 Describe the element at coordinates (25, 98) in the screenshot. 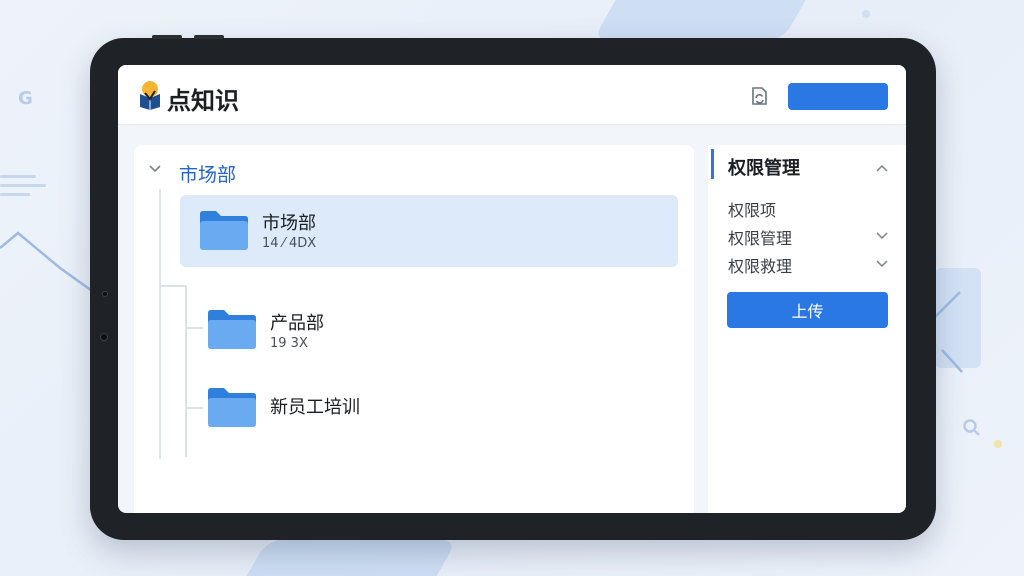

I see `background-glyph-icon: G` at that location.